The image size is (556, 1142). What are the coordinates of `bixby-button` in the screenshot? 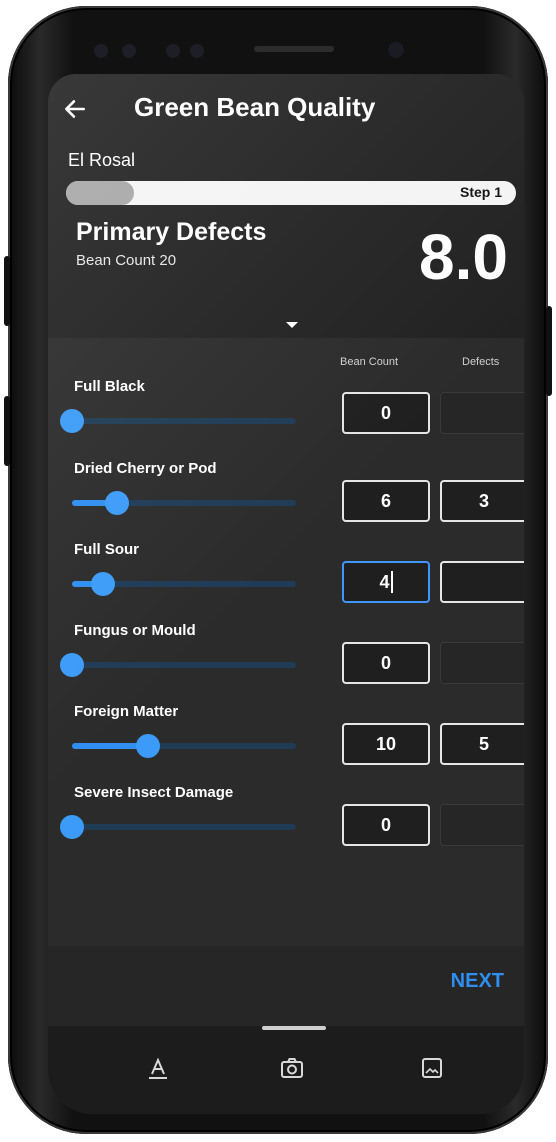 It's located at (7, 431).